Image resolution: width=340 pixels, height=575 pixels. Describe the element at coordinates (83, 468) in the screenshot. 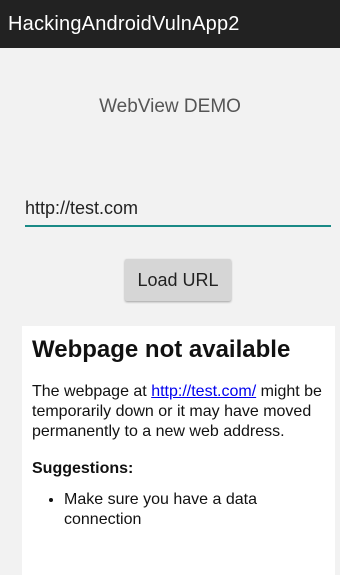

I see `suggestions-label: Suggestions:` at that location.